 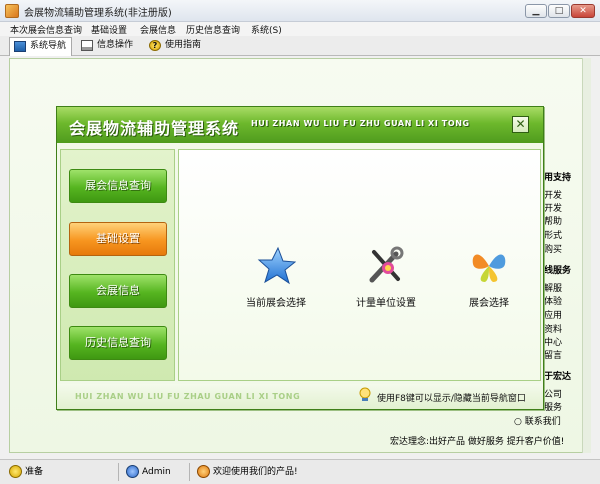 I want to click on status-ready: 准备, so click(x=25, y=472).